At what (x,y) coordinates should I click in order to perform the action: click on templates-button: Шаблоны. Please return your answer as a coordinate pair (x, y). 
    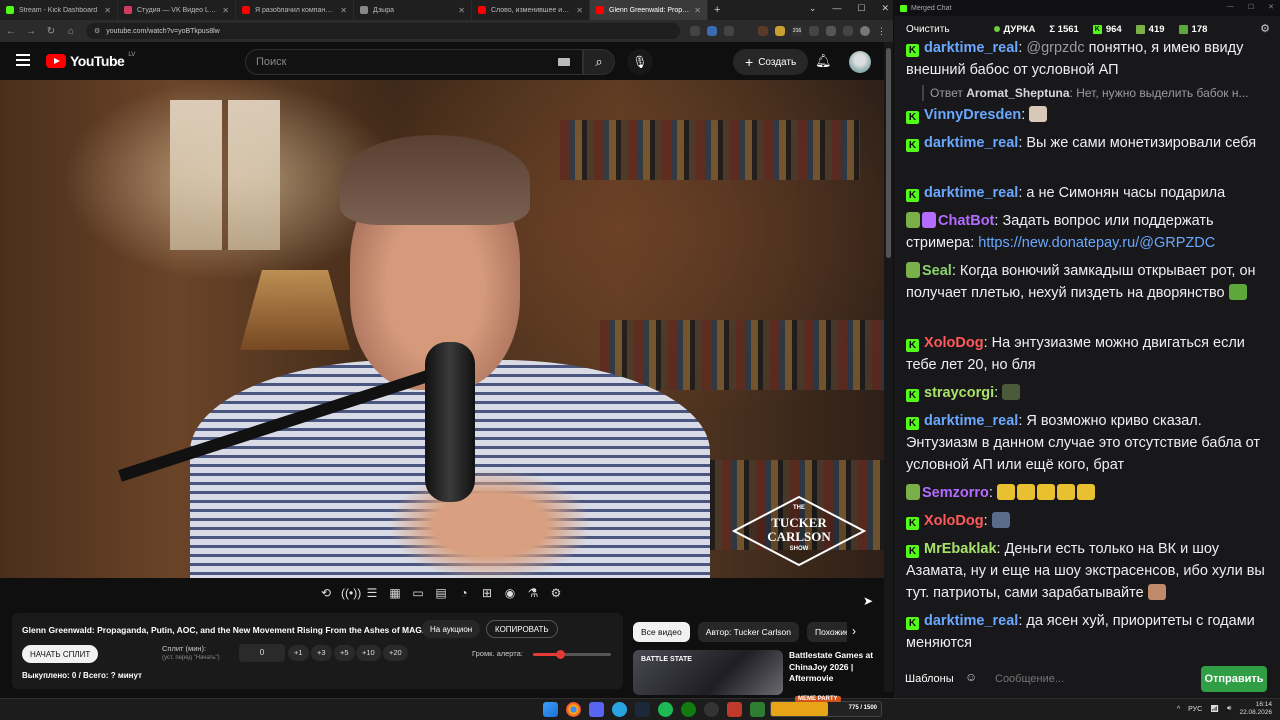
    Looking at the image, I should click on (929, 679).